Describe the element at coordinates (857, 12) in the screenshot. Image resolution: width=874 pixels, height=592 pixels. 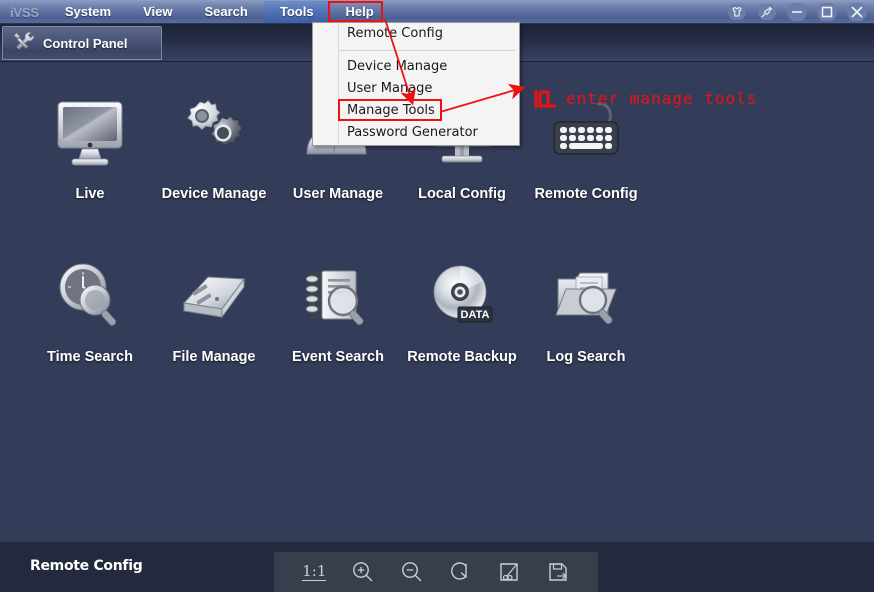
I see `close-icon` at that location.